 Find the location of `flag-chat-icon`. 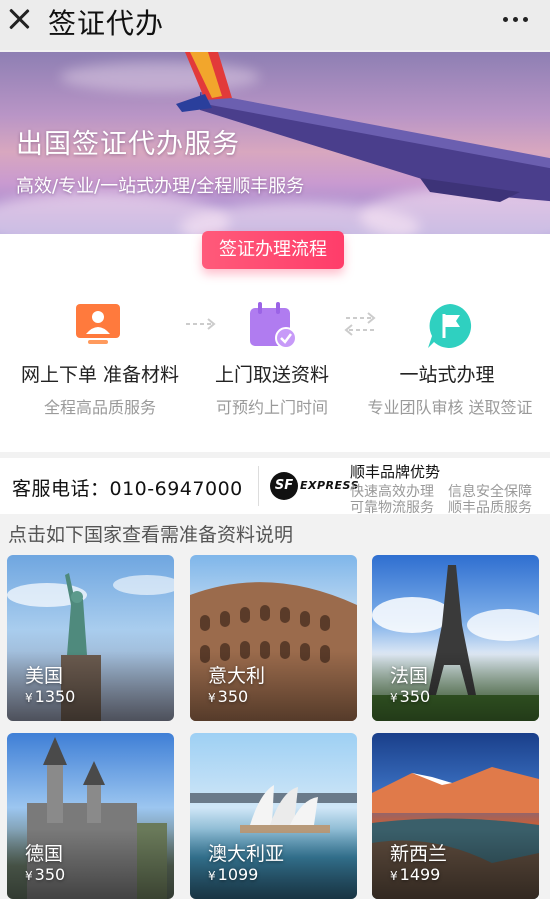

flag-chat-icon is located at coordinates (450, 326).